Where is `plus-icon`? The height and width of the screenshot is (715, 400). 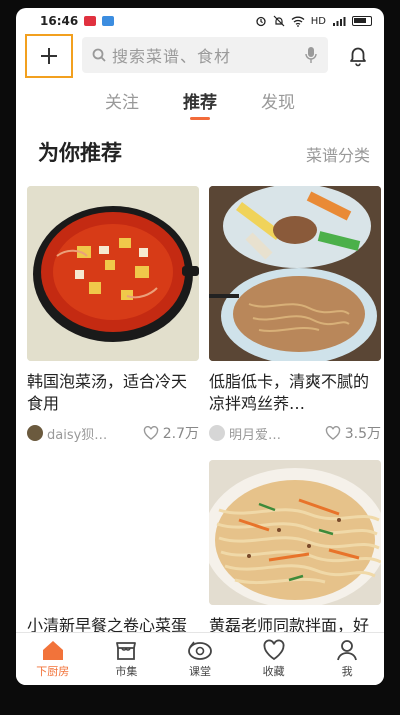 plus-icon is located at coordinates (49, 56).